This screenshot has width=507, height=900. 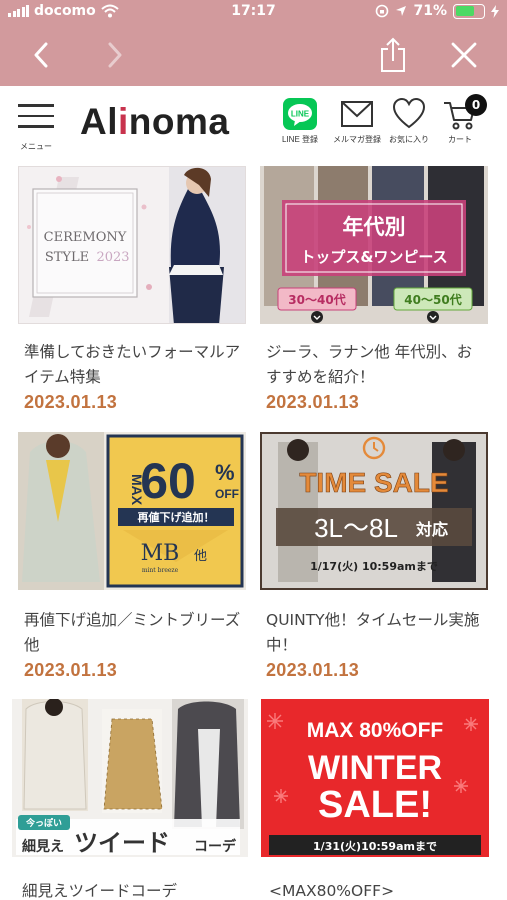 I want to click on share-button, so click(x=393, y=55).